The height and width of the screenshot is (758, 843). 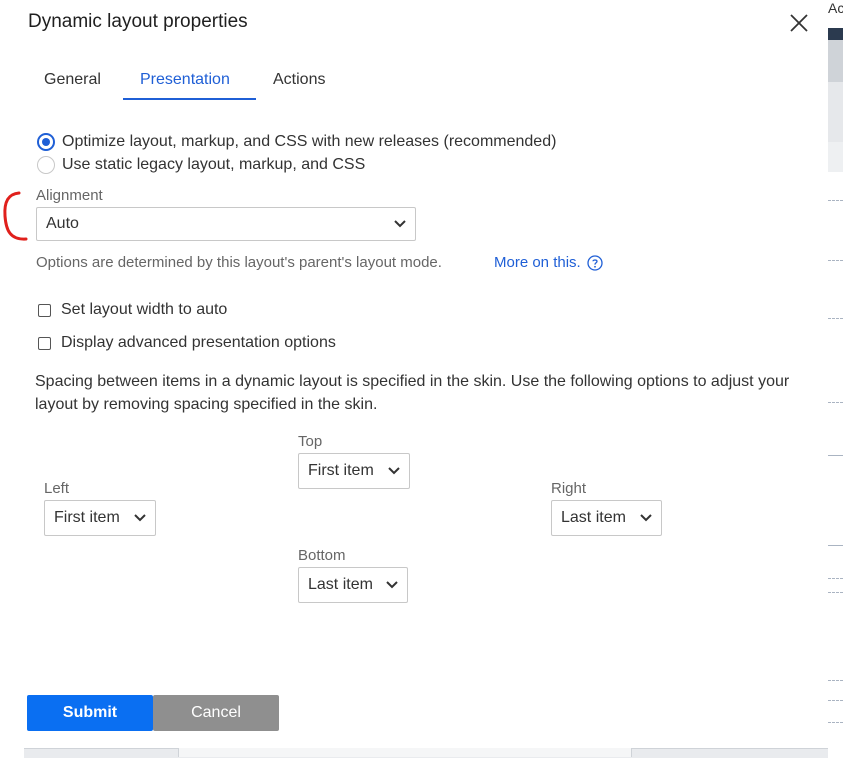 I want to click on alignment-label: Alignment, so click(x=69, y=195).